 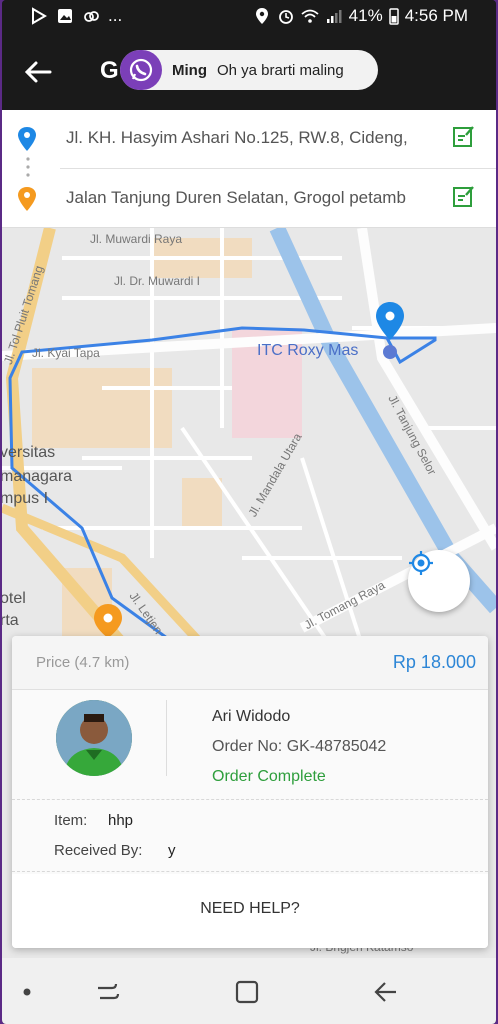 What do you see at coordinates (249, 17) in the screenshot?
I see `status-bar: ... 41% 4:56 PM` at bounding box center [249, 17].